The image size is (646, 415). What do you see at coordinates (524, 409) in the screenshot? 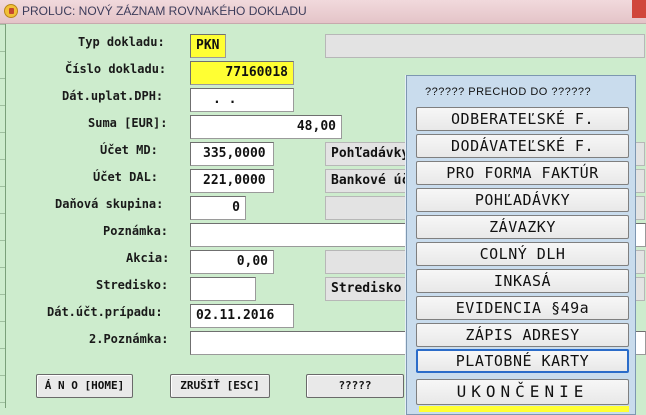
I see `menu-bottom-highlight` at bounding box center [524, 409].